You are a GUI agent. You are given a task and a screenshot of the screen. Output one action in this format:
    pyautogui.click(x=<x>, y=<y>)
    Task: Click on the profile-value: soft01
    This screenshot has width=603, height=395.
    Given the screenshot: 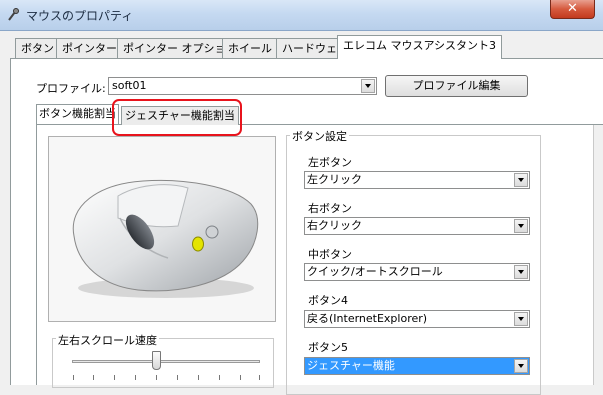 What is the action you would take?
    pyautogui.click(x=129, y=85)
    